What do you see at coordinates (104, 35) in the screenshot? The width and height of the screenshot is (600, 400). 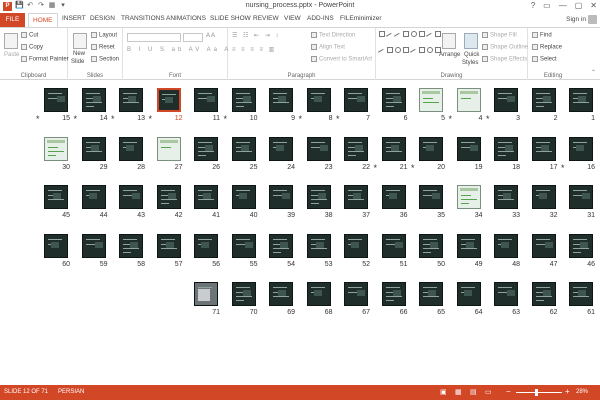 I see `layout-button: Layout` at bounding box center [104, 35].